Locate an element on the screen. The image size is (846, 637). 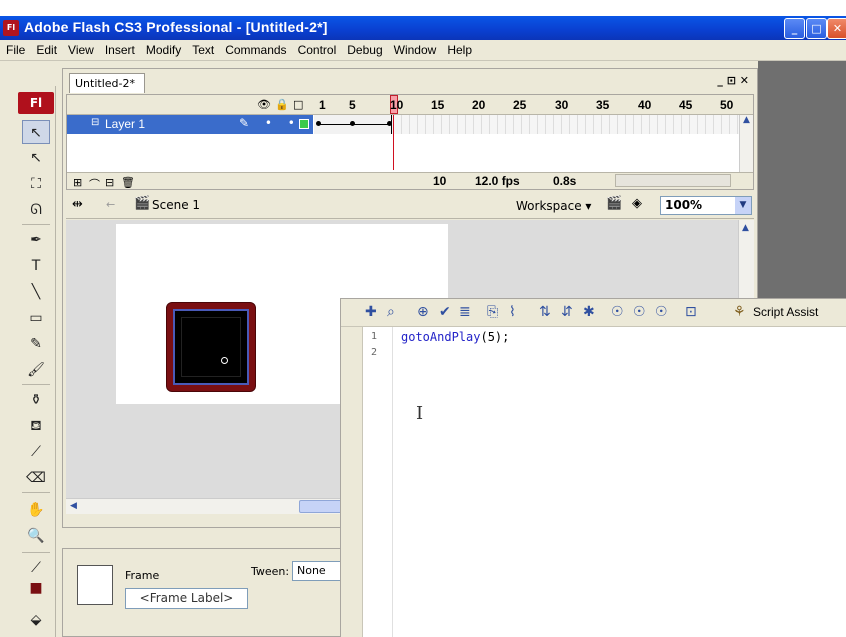
script-assist-button: Script Assist is located at coordinates (785, 312).